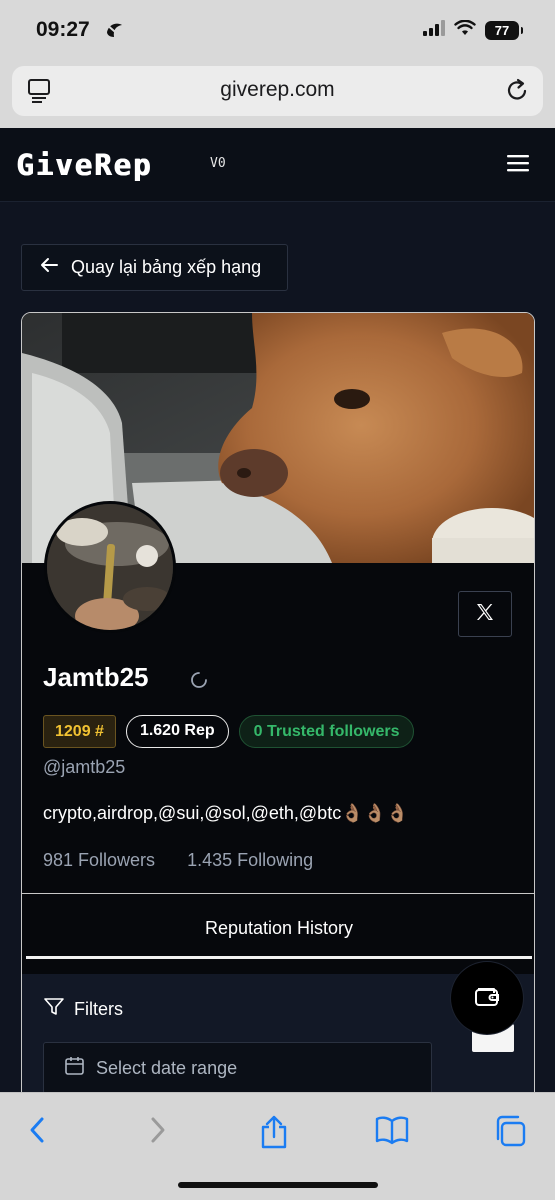 Image resolution: width=555 pixels, height=1200 pixels. I want to click on home-indicator, so click(278, 1185).